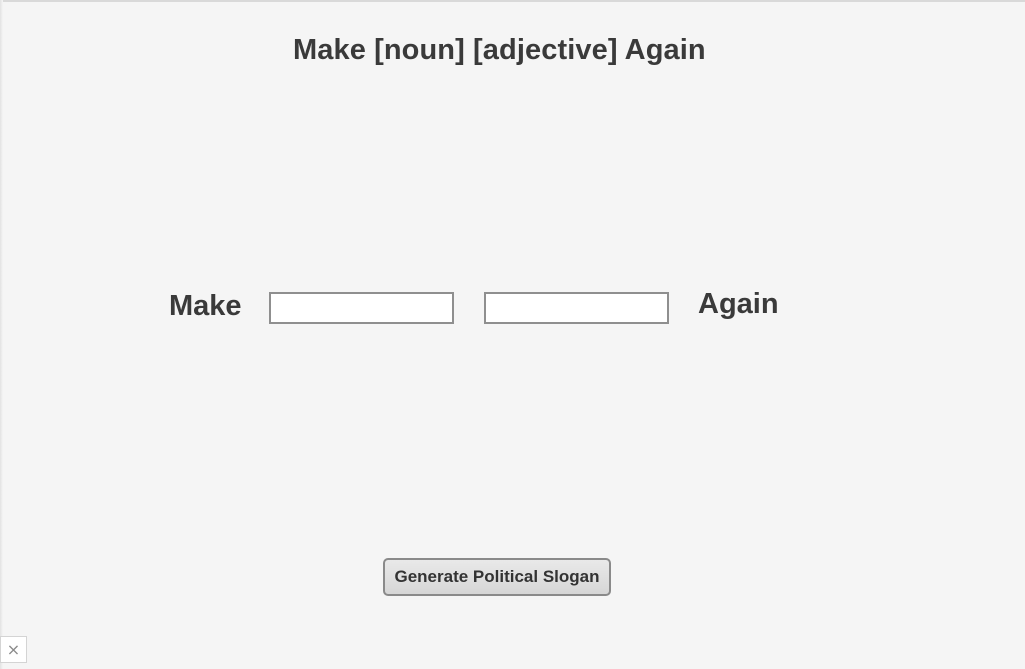 Image resolution: width=1025 pixels, height=669 pixels. Describe the element at coordinates (576, 308) in the screenshot. I see `adjective-input` at that location.